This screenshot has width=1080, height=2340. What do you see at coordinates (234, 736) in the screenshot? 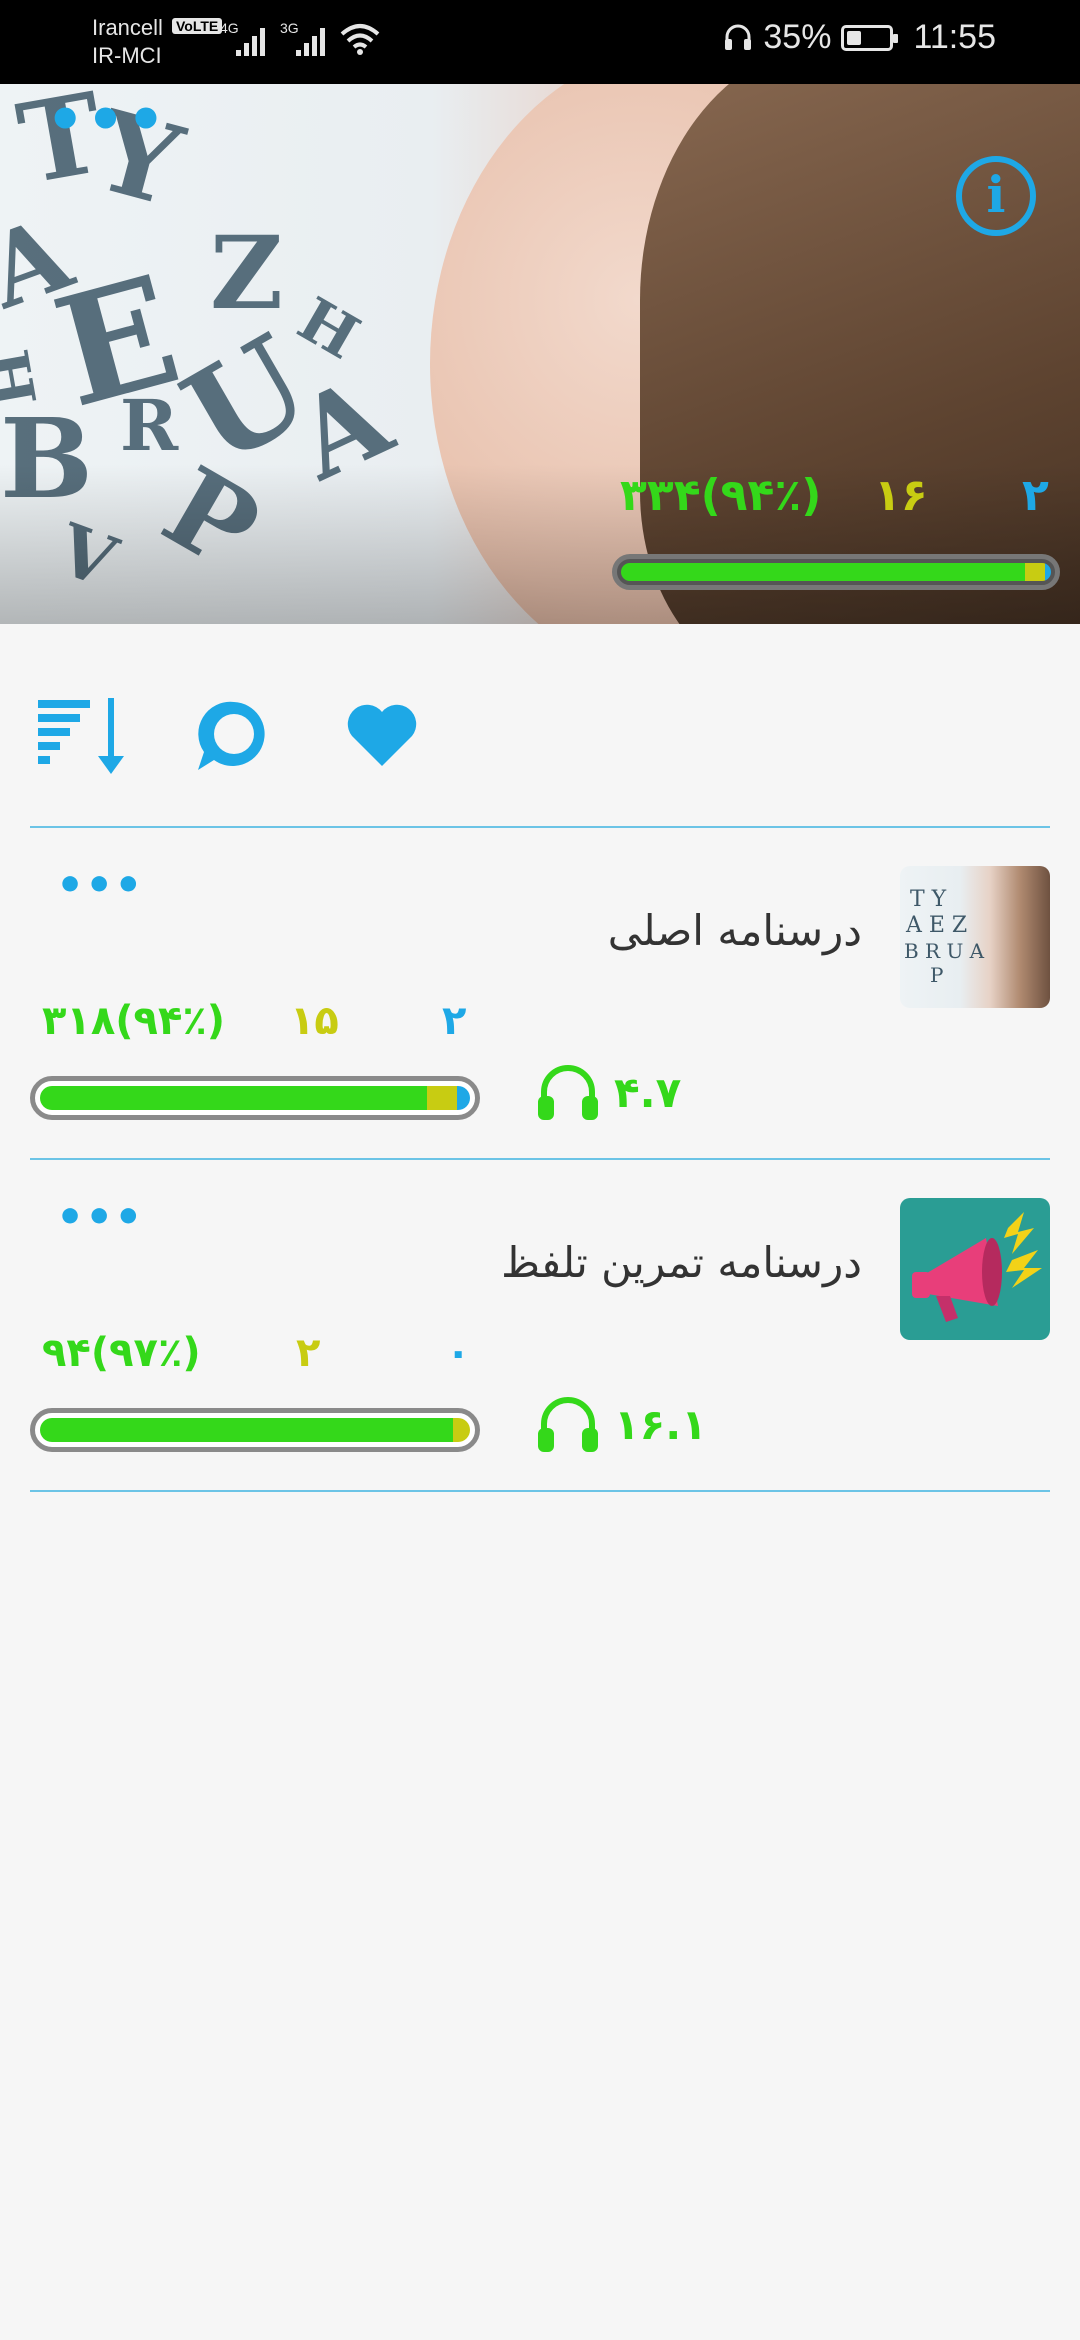
I see `chat-bubble-icon` at bounding box center [234, 736].